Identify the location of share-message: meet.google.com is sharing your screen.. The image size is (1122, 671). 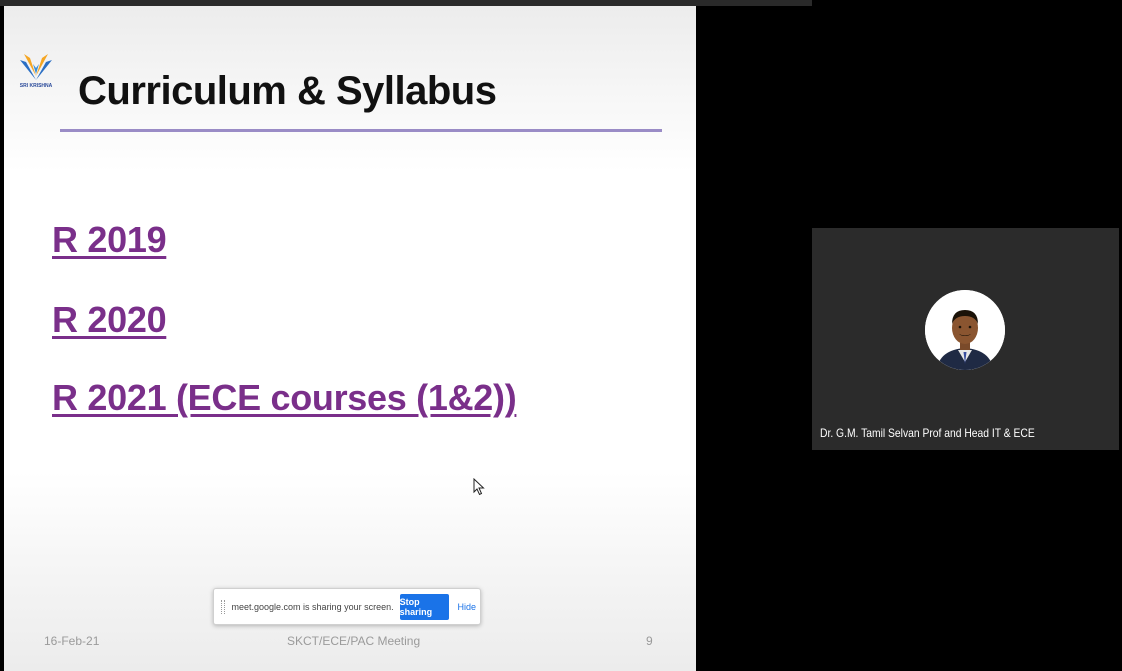
(312, 606).